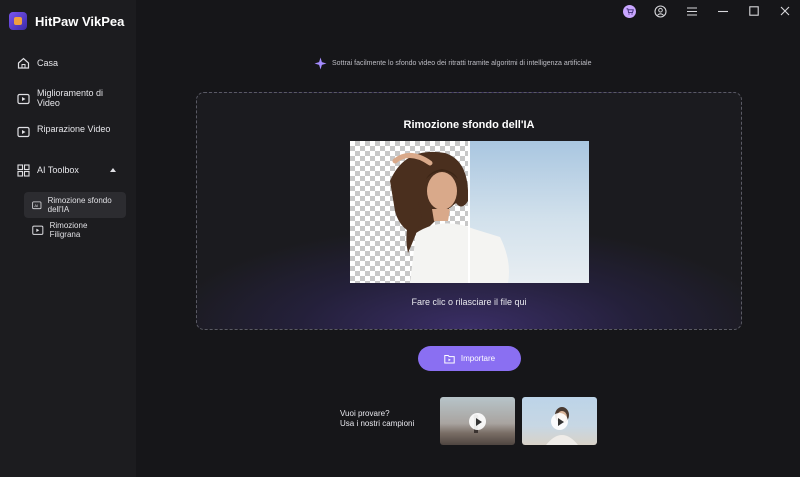  I want to click on sidebar-item-casa: Casa, so click(67, 63).